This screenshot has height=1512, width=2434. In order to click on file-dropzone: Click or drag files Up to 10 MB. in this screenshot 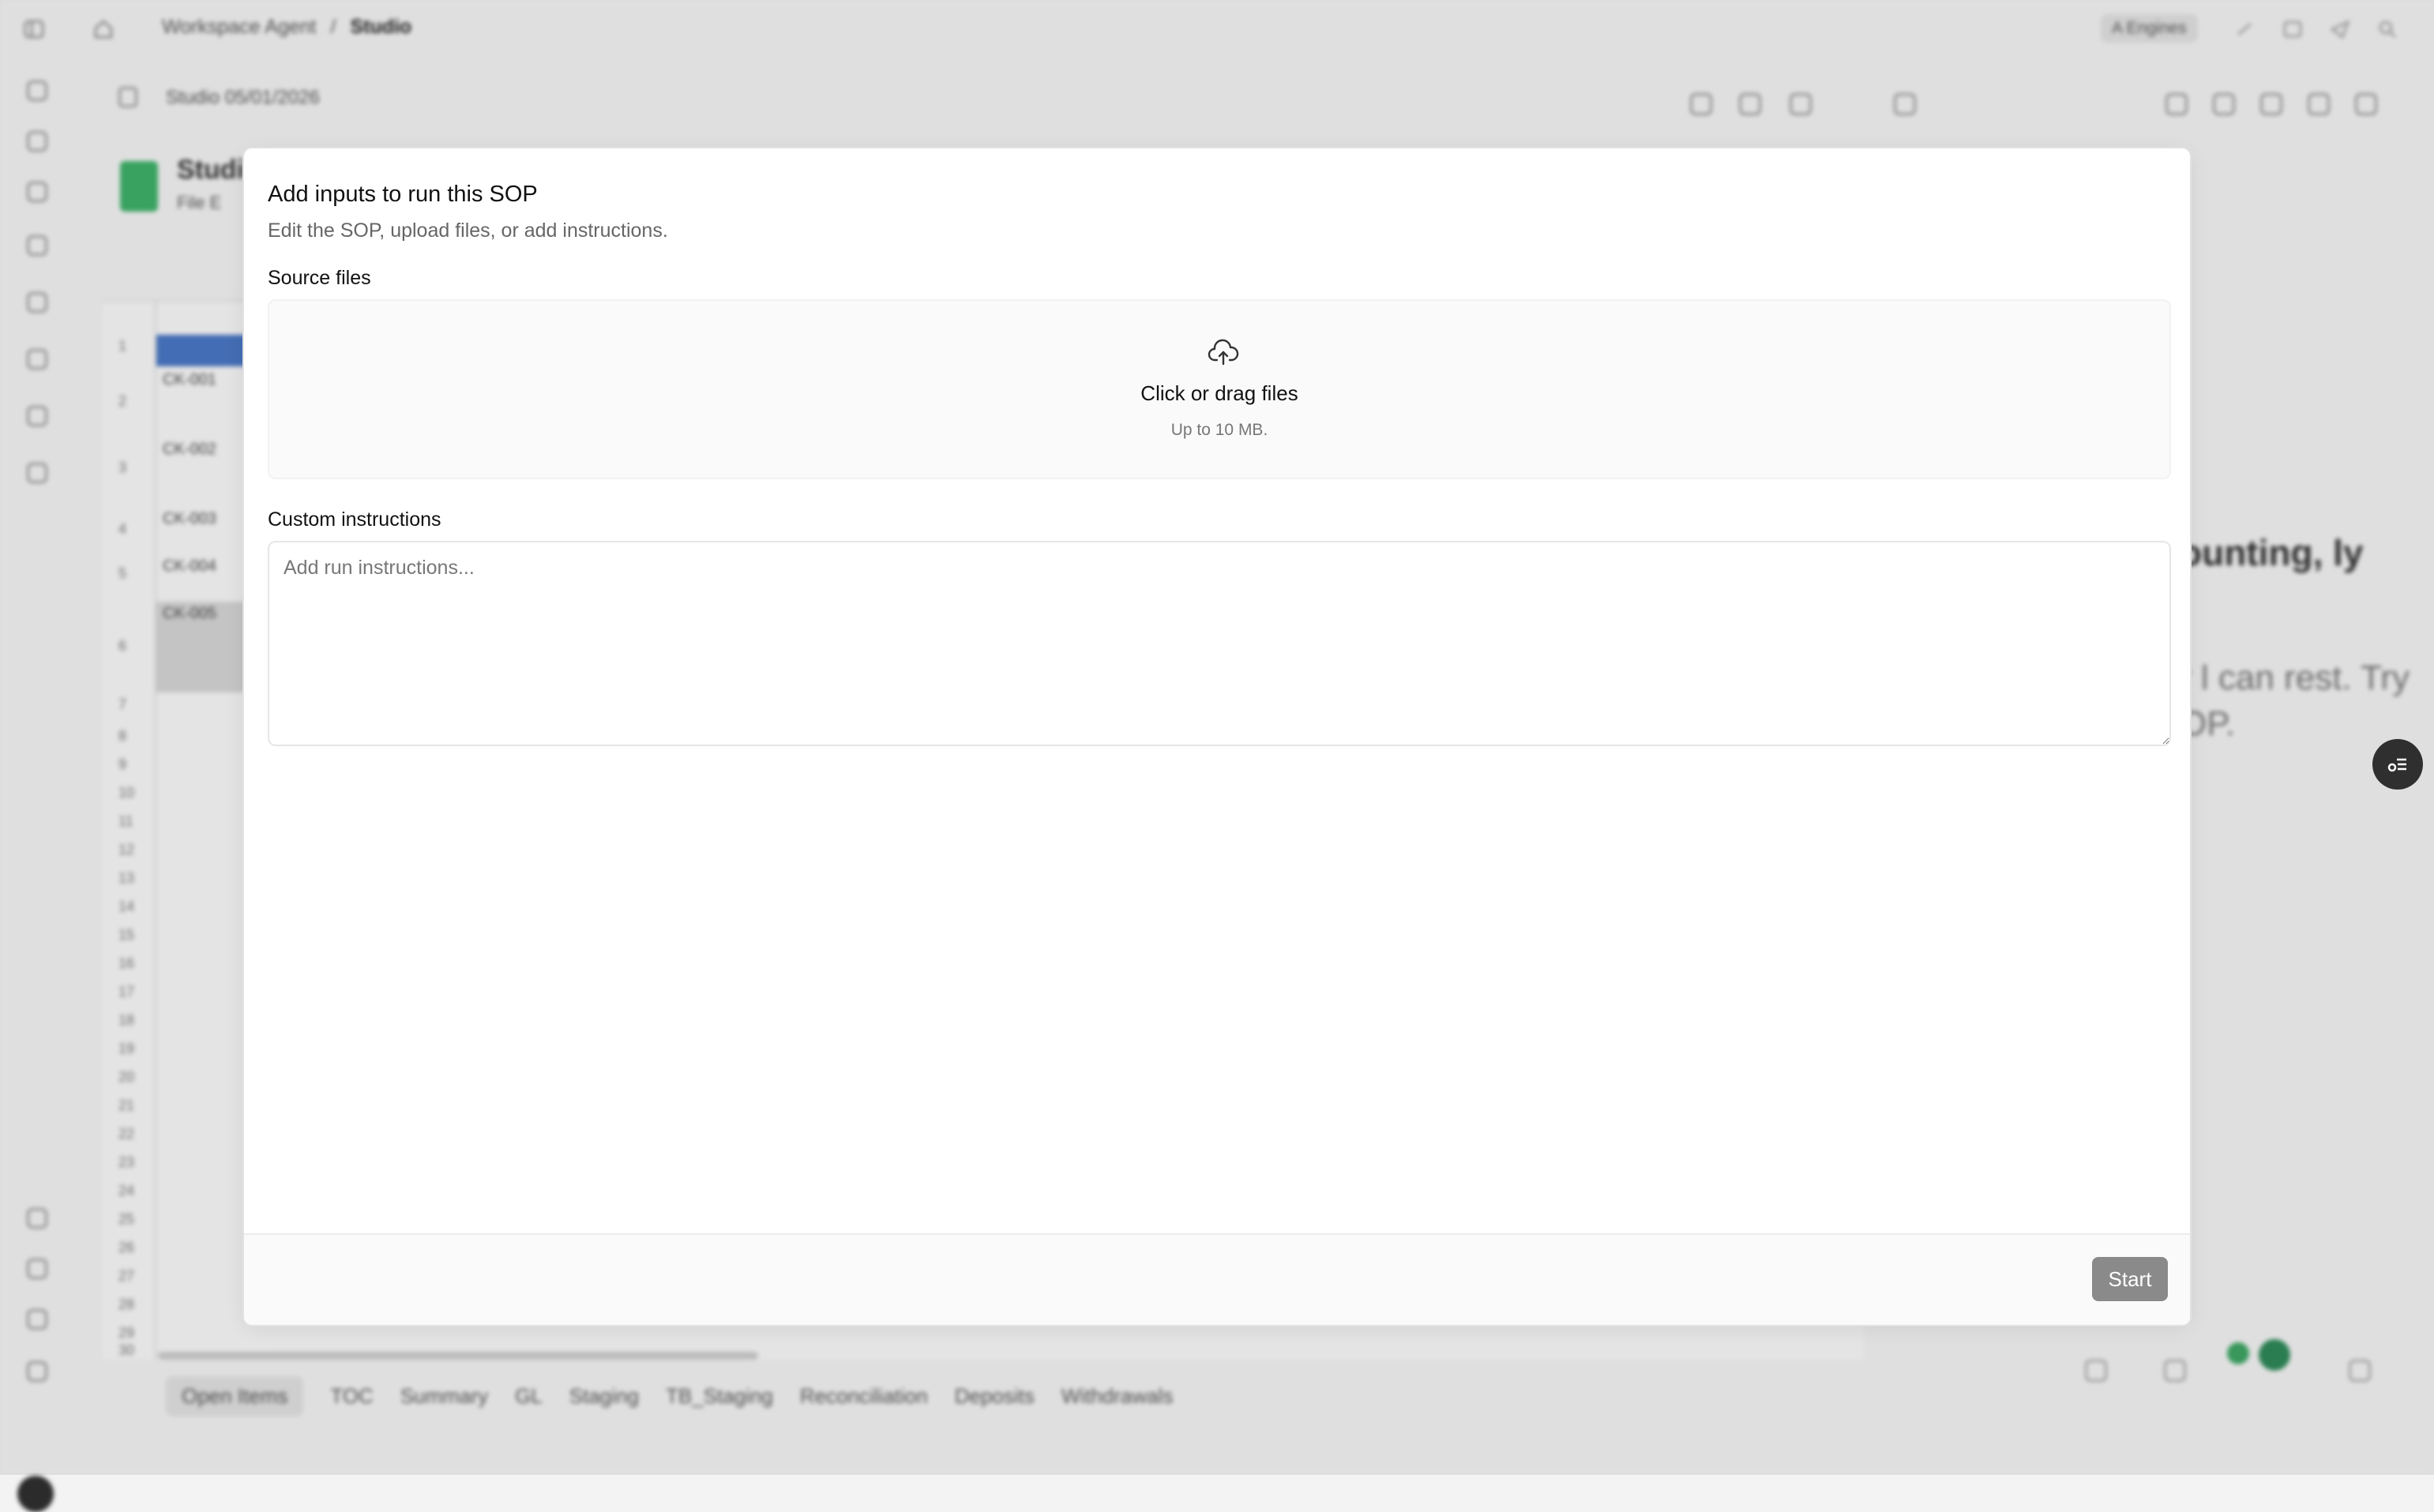, I will do `click(1220, 389)`.